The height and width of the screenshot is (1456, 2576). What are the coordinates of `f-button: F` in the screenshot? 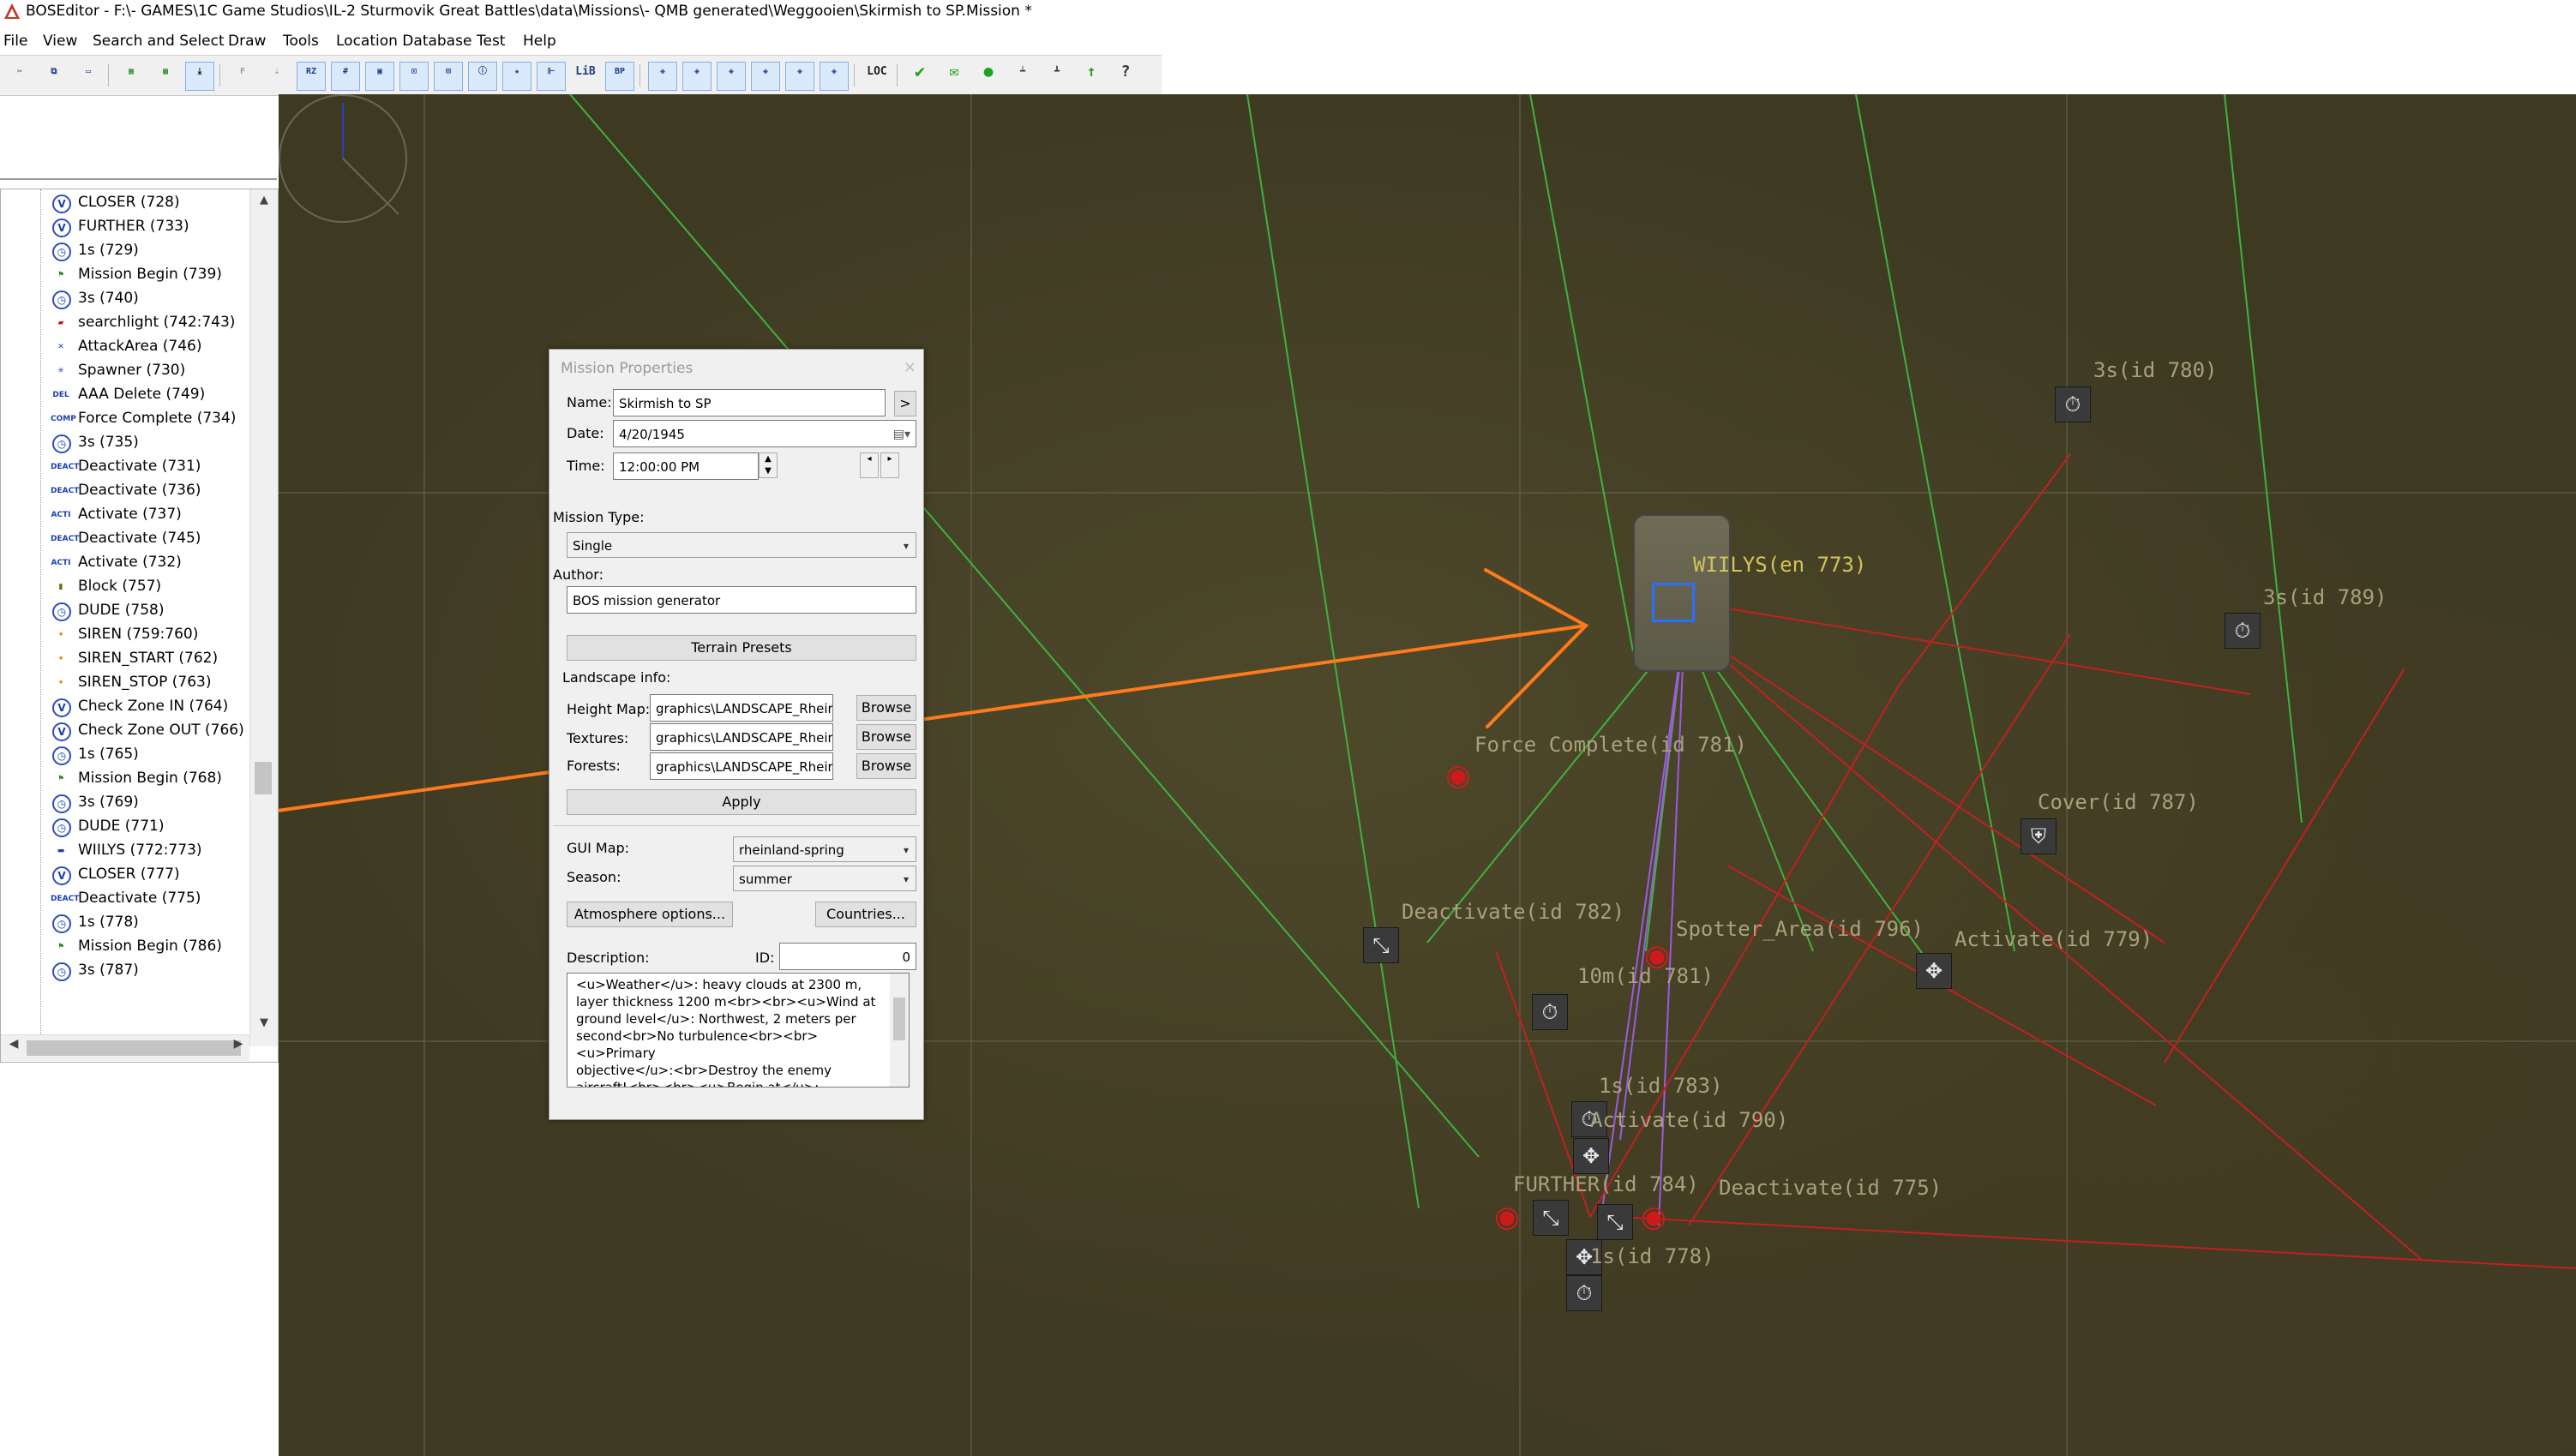 It's located at (242, 76).